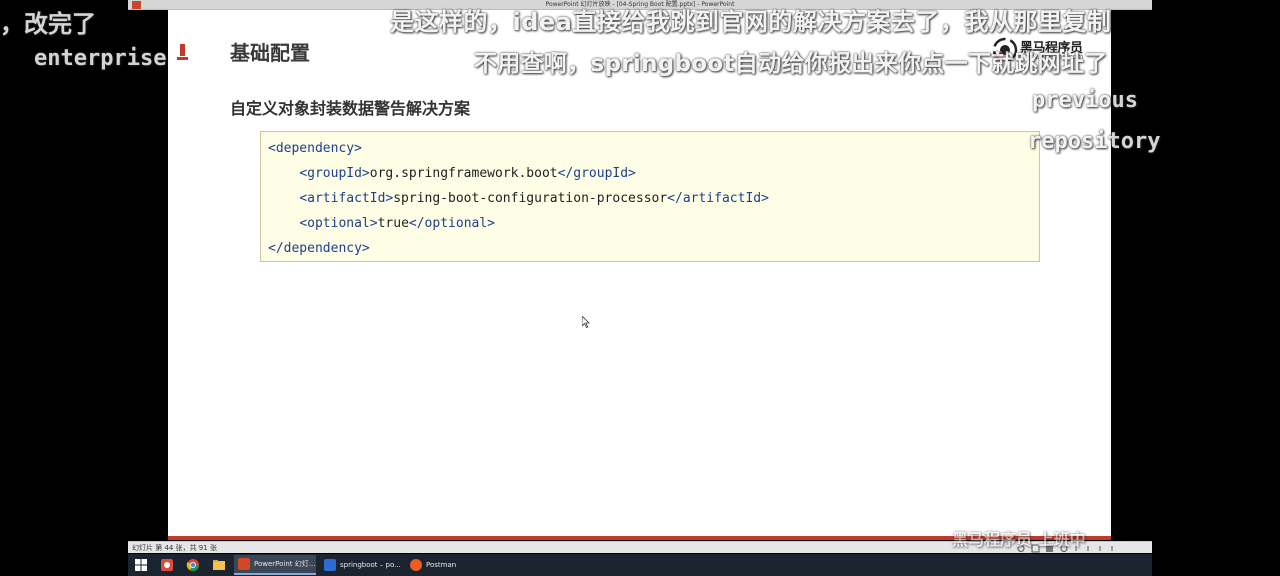 The image size is (1280, 576). I want to click on intellij-icon, so click(330, 565).